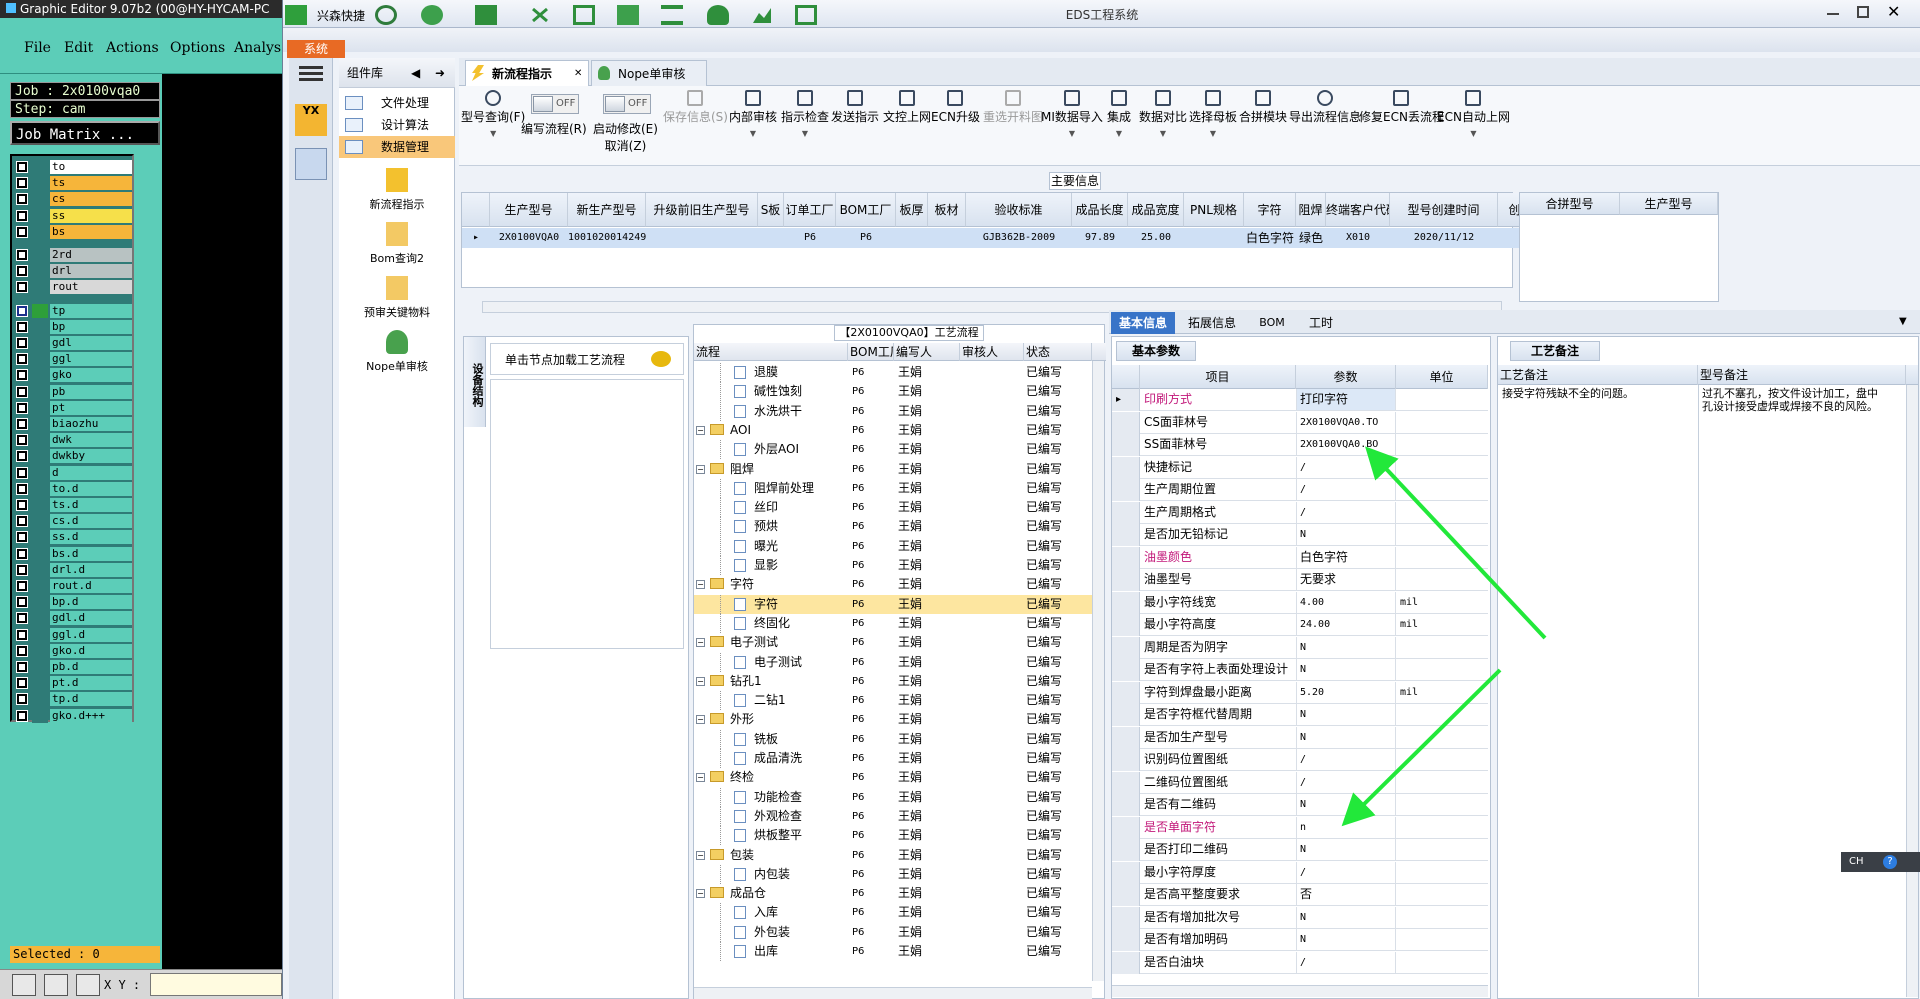  Describe the element at coordinates (37, 48) in the screenshot. I see `menu-file: File` at that location.